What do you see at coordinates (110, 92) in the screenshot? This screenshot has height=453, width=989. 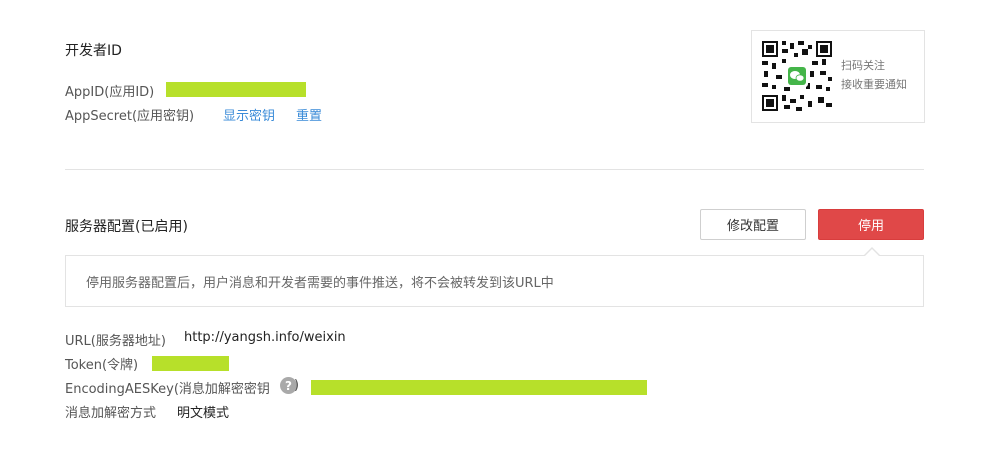 I see `appid-label: AppID(应用ID)` at bounding box center [110, 92].